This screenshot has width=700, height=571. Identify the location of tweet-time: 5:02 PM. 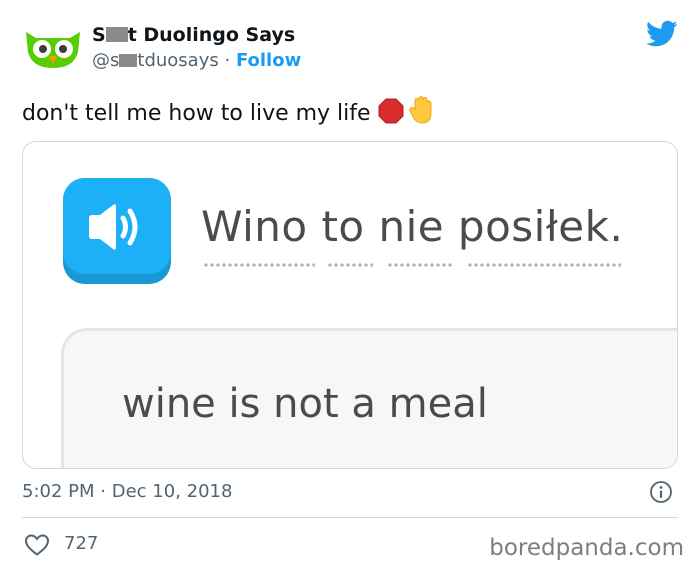
(58, 491).